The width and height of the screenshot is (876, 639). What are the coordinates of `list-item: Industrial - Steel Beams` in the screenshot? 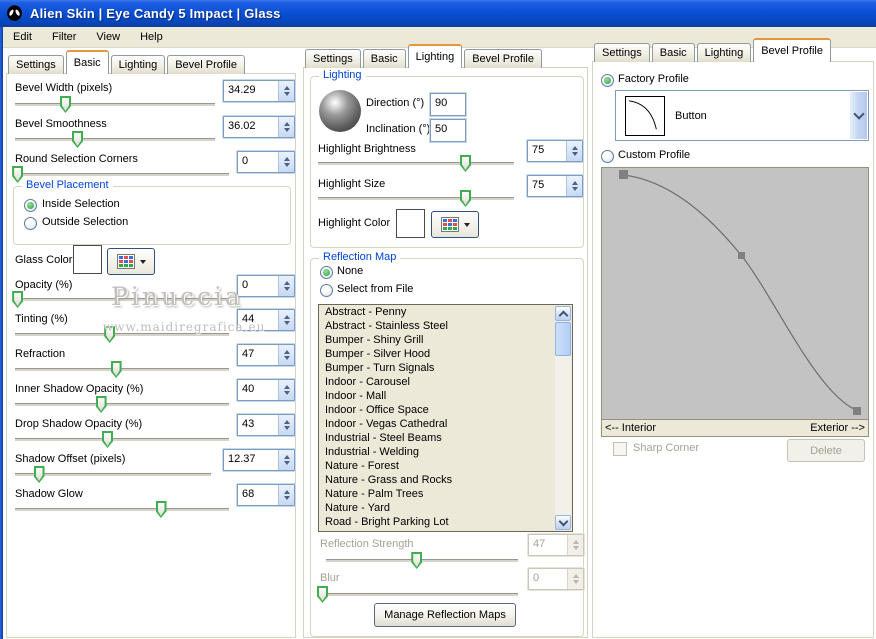 It's located at (445, 438).